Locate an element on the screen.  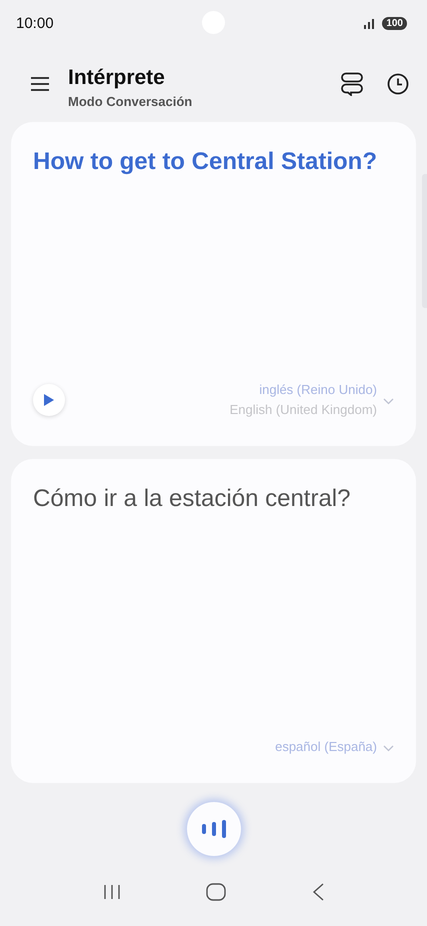
clock-time: 10:00 is located at coordinates (35, 23).